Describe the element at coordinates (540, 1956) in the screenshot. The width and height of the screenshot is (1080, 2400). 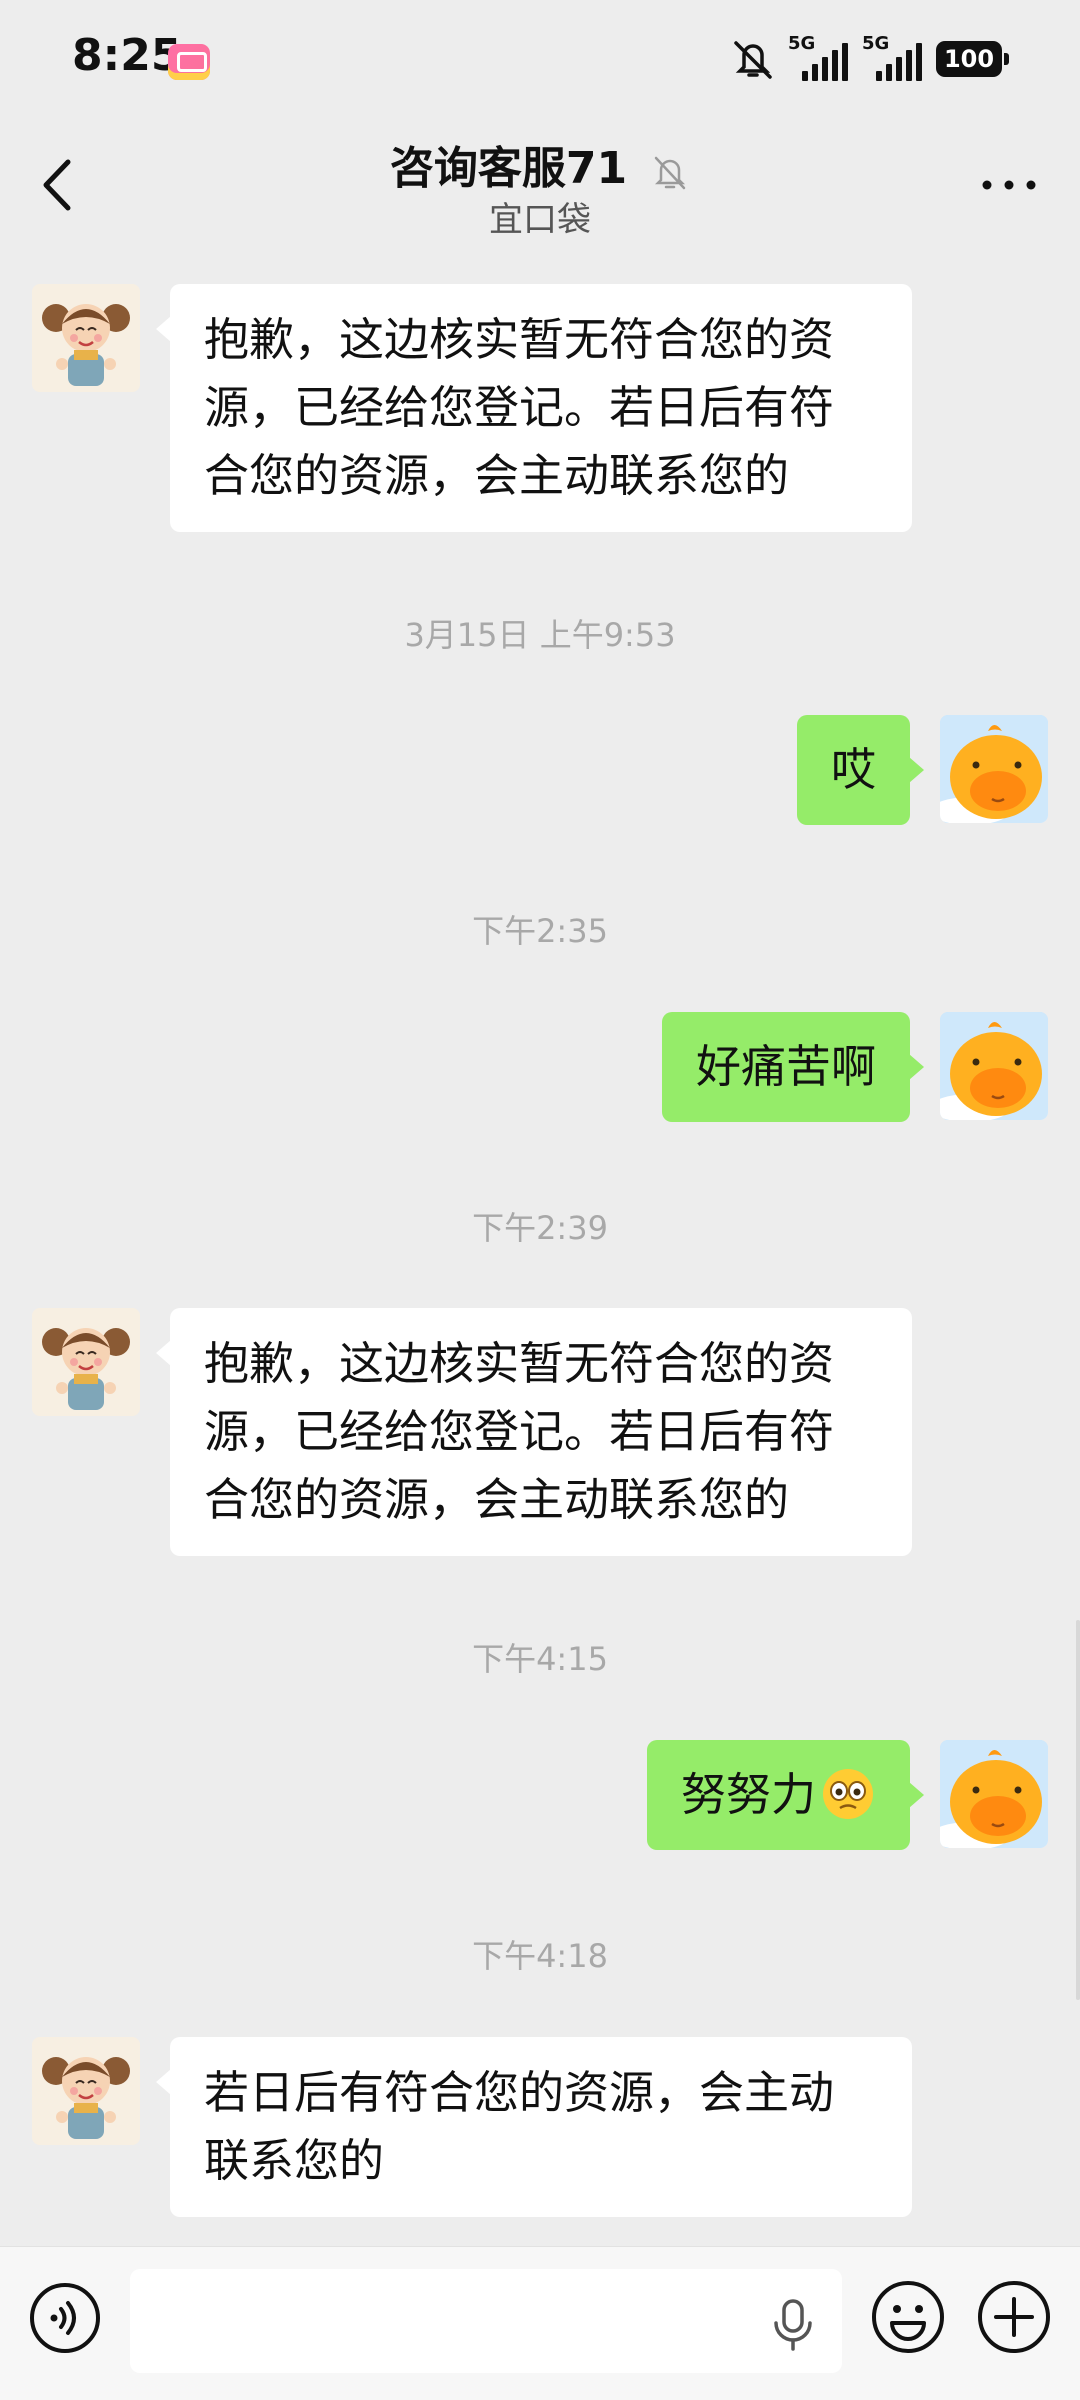
I see `message-timestamp: 下午4:18` at that location.